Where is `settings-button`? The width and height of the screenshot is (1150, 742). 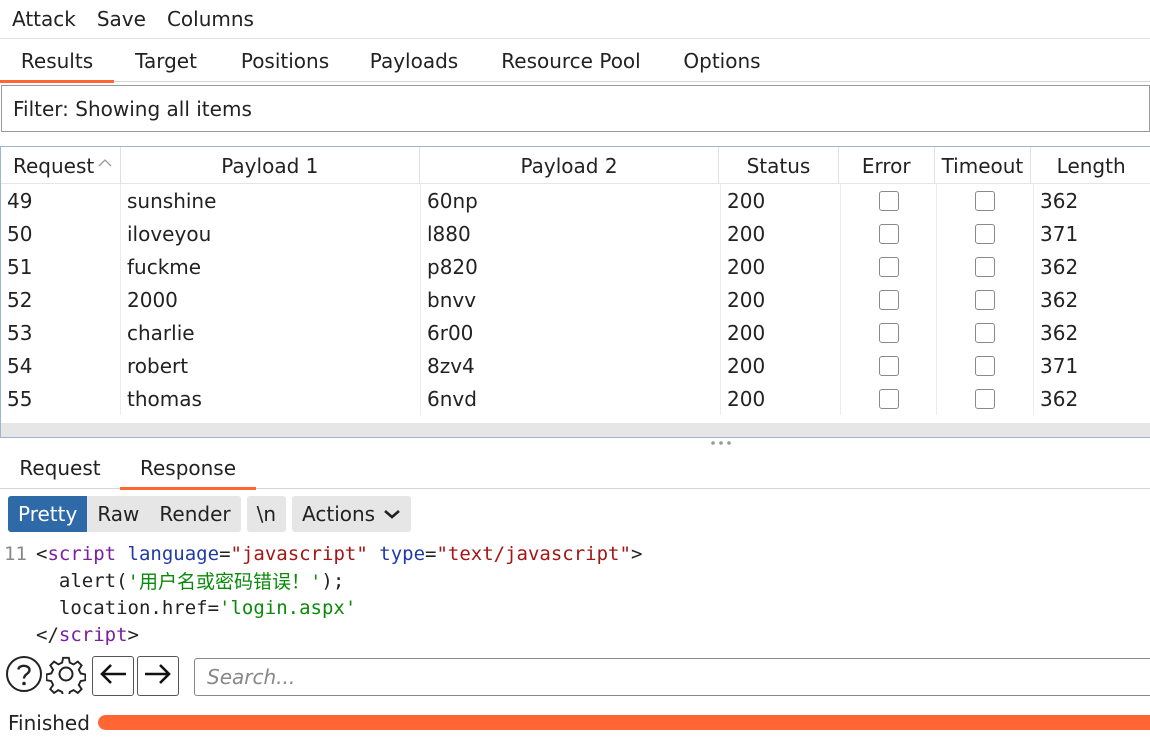
settings-button is located at coordinates (66, 676).